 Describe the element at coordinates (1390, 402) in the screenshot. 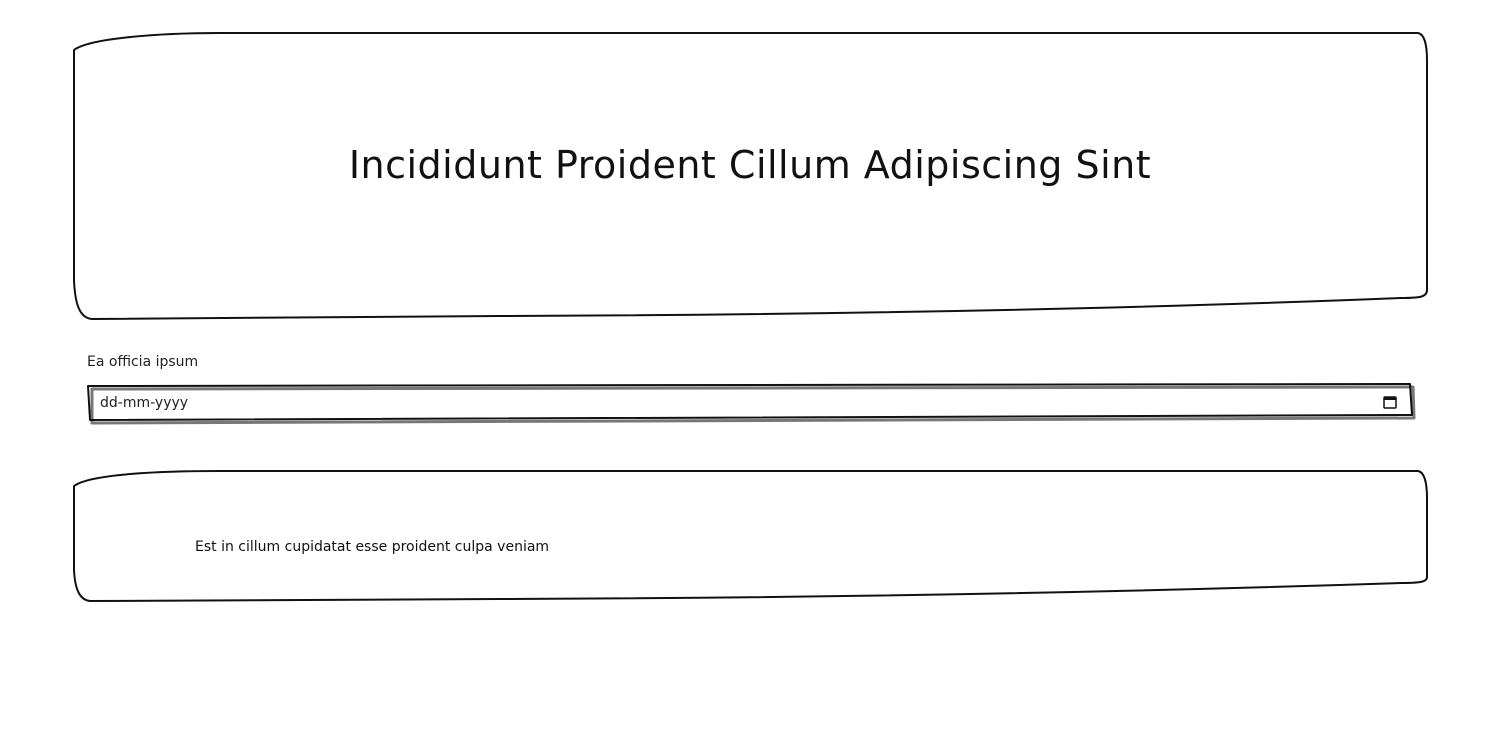

I see `calendar-icon` at that location.